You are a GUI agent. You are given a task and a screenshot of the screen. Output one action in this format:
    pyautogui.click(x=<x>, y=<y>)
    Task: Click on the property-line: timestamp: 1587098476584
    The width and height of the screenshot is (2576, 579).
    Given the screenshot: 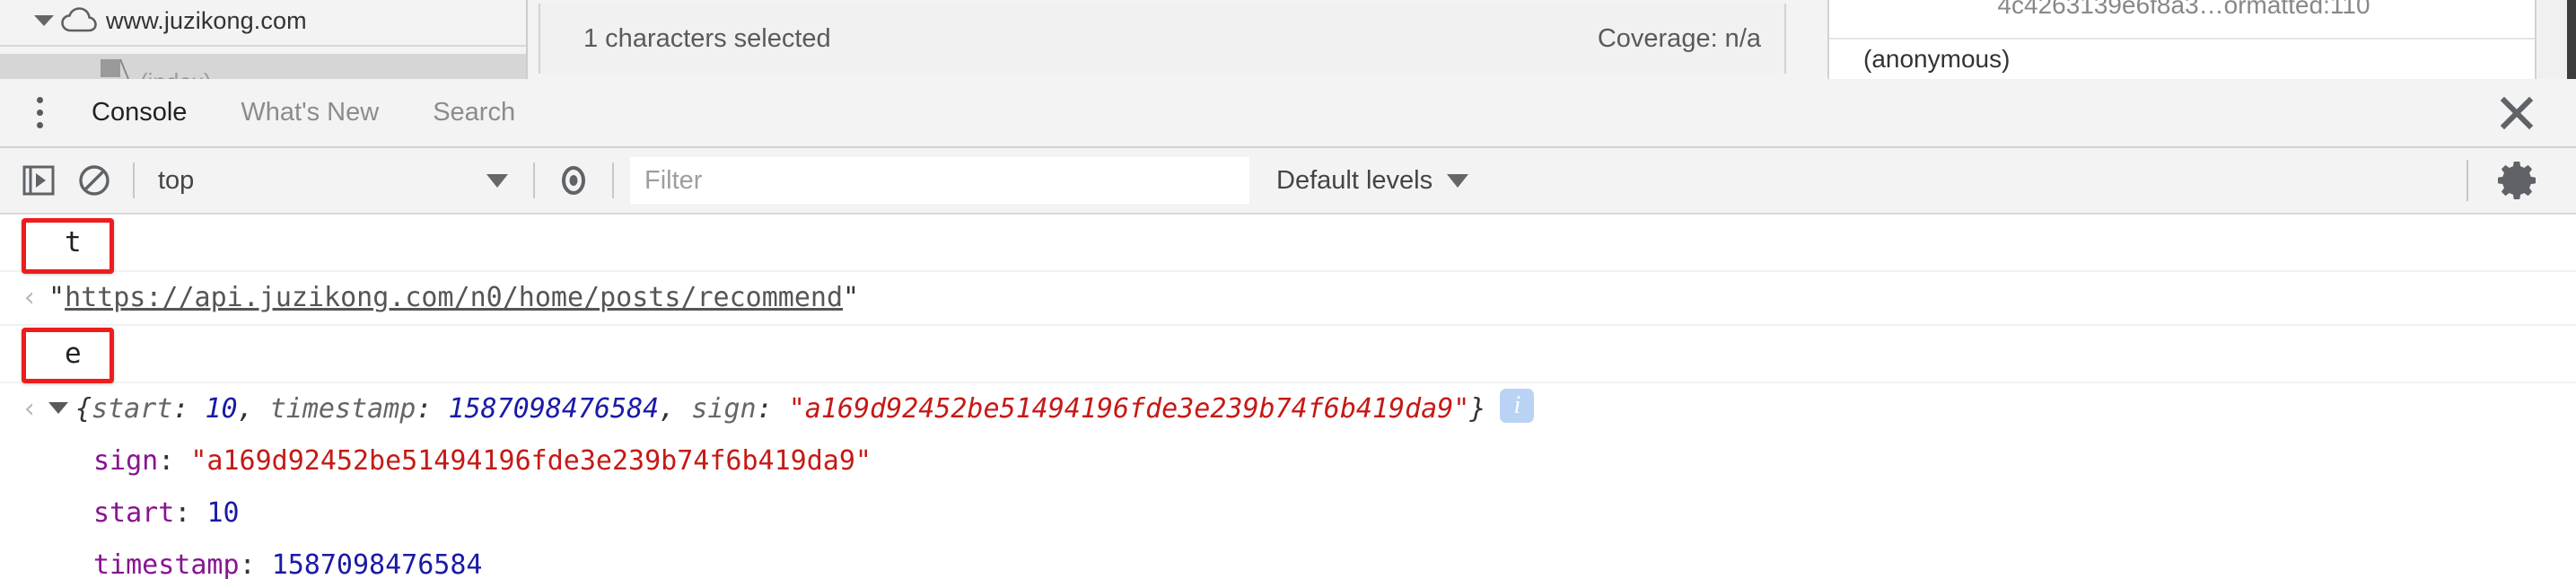 What is the action you would take?
    pyautogui.click(x=247, y=559)
    